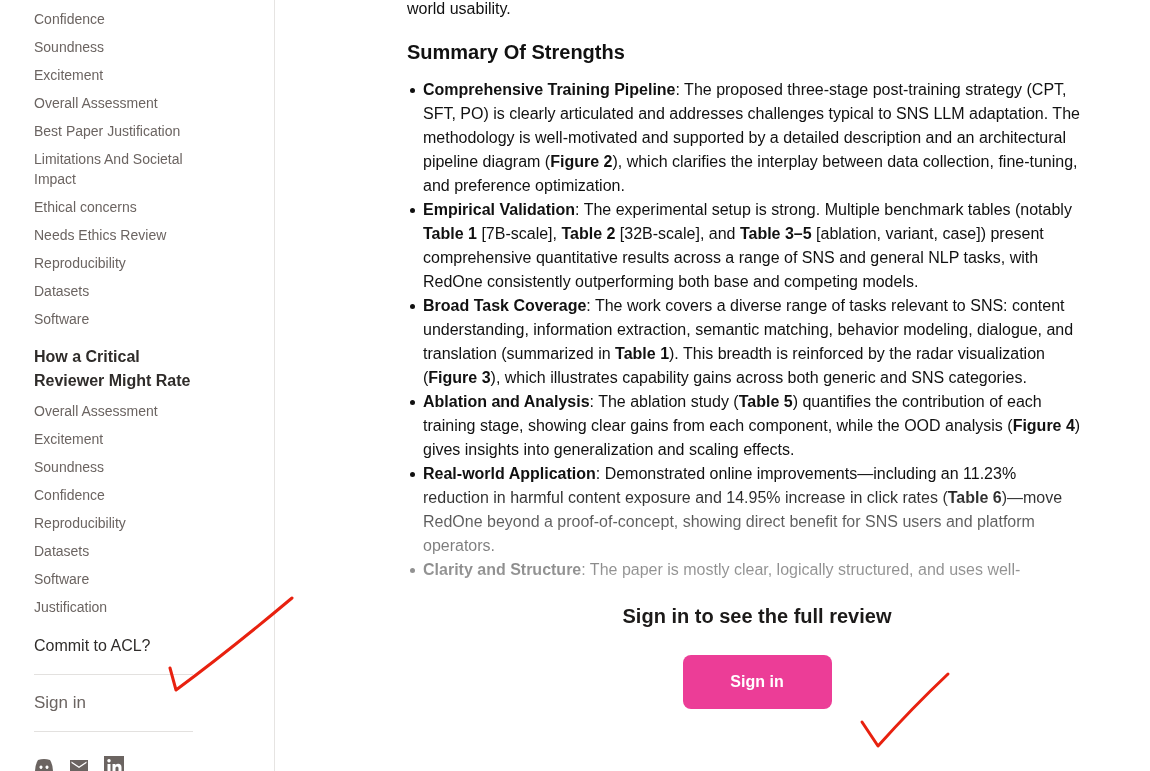  What do you see at coordinates (60, 703) in the screenshot?
I see `sign-in-link: Sign in` at bounding box center [60, 703].